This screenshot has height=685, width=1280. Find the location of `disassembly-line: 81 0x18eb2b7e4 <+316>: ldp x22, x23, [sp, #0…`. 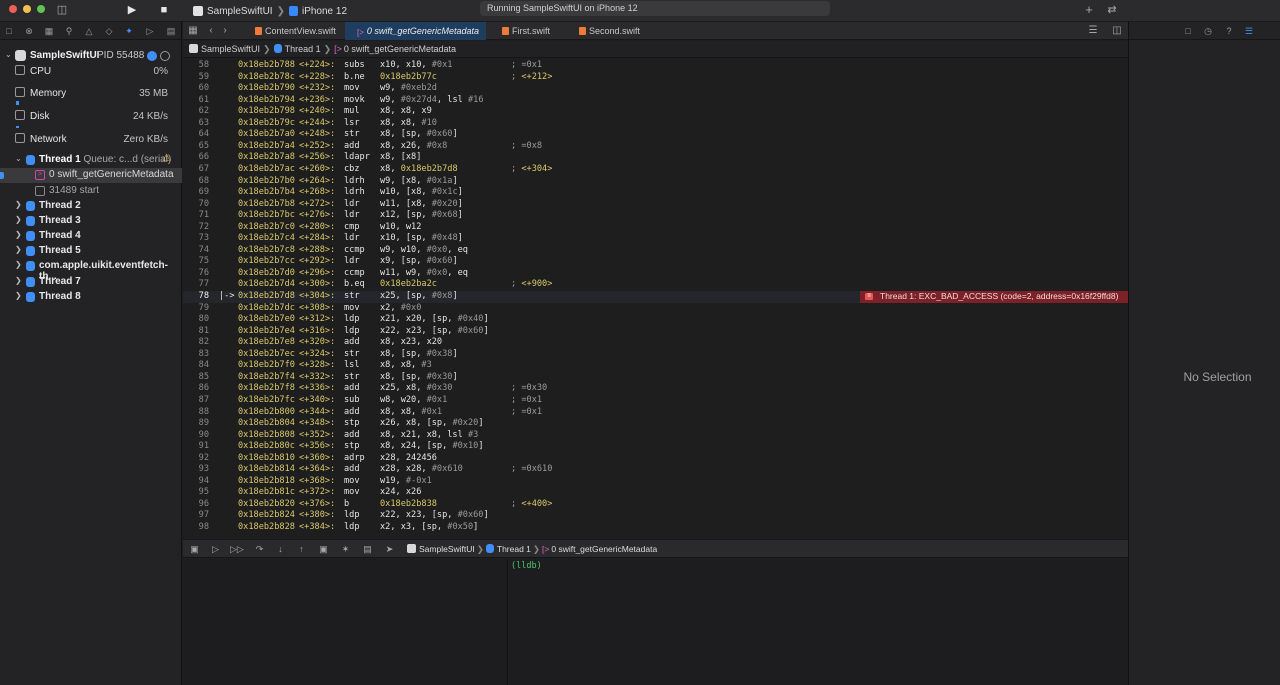

disassembly-line: 81 0x18eb2b7e4 <+316>: ldp x22, x23, [sp, #0… is located at coordinates (655, 332).